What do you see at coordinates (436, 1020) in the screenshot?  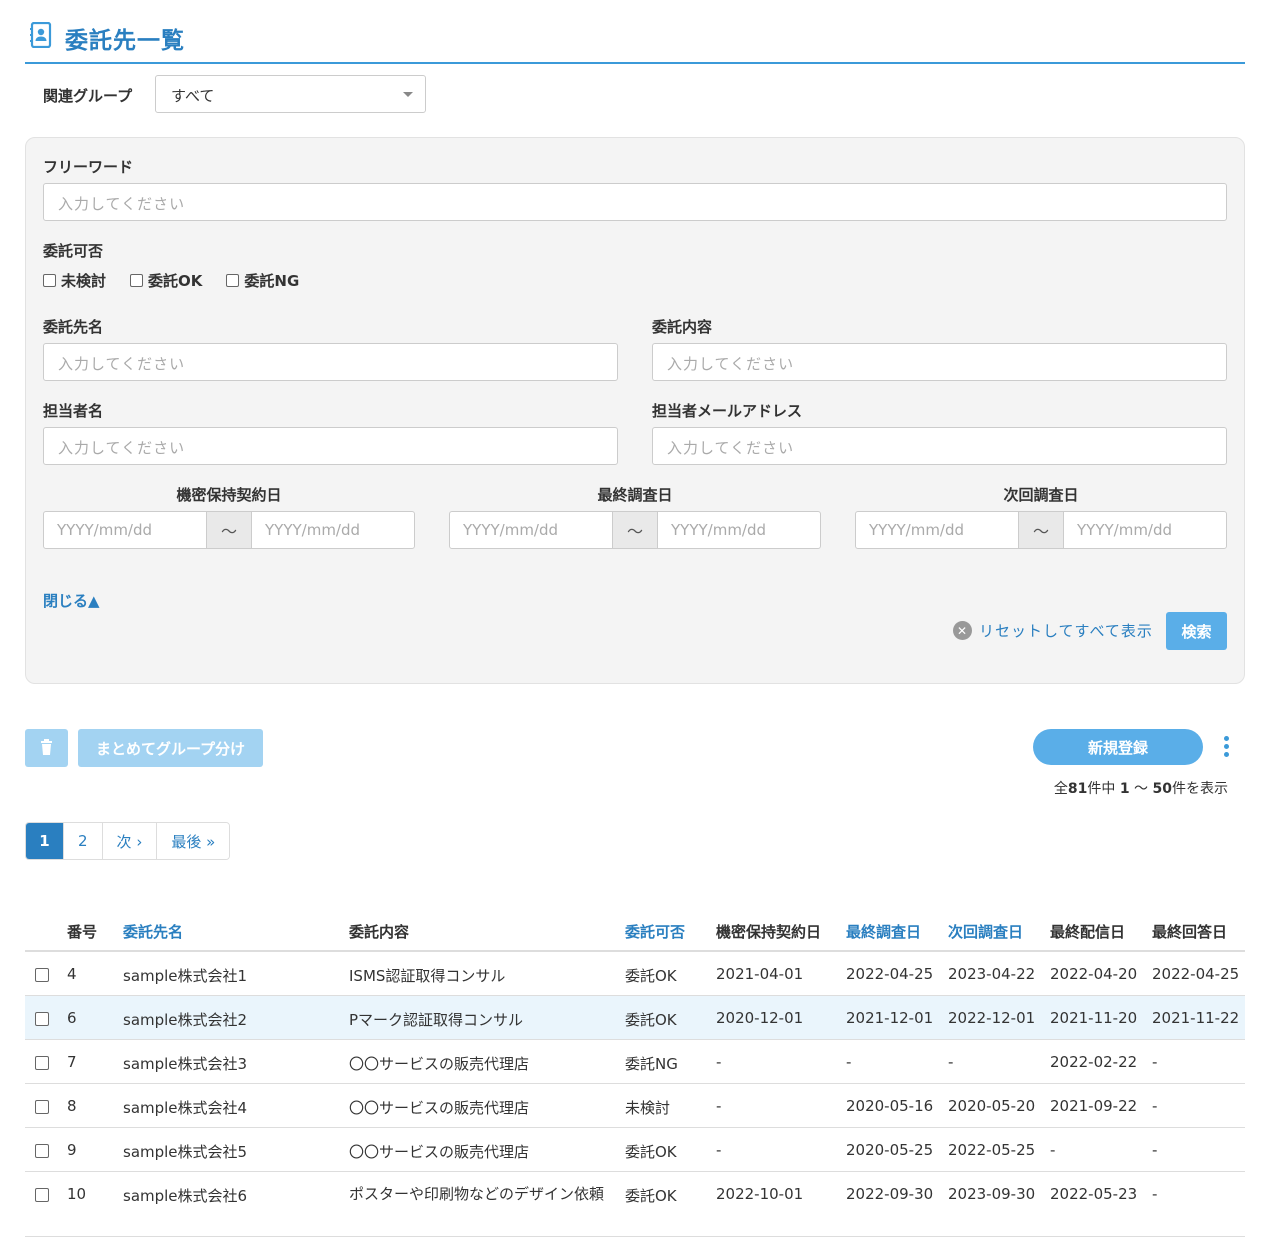 I see `table-cell: Pマーク認証取得コンサル` at bounding box center [436, 1020].